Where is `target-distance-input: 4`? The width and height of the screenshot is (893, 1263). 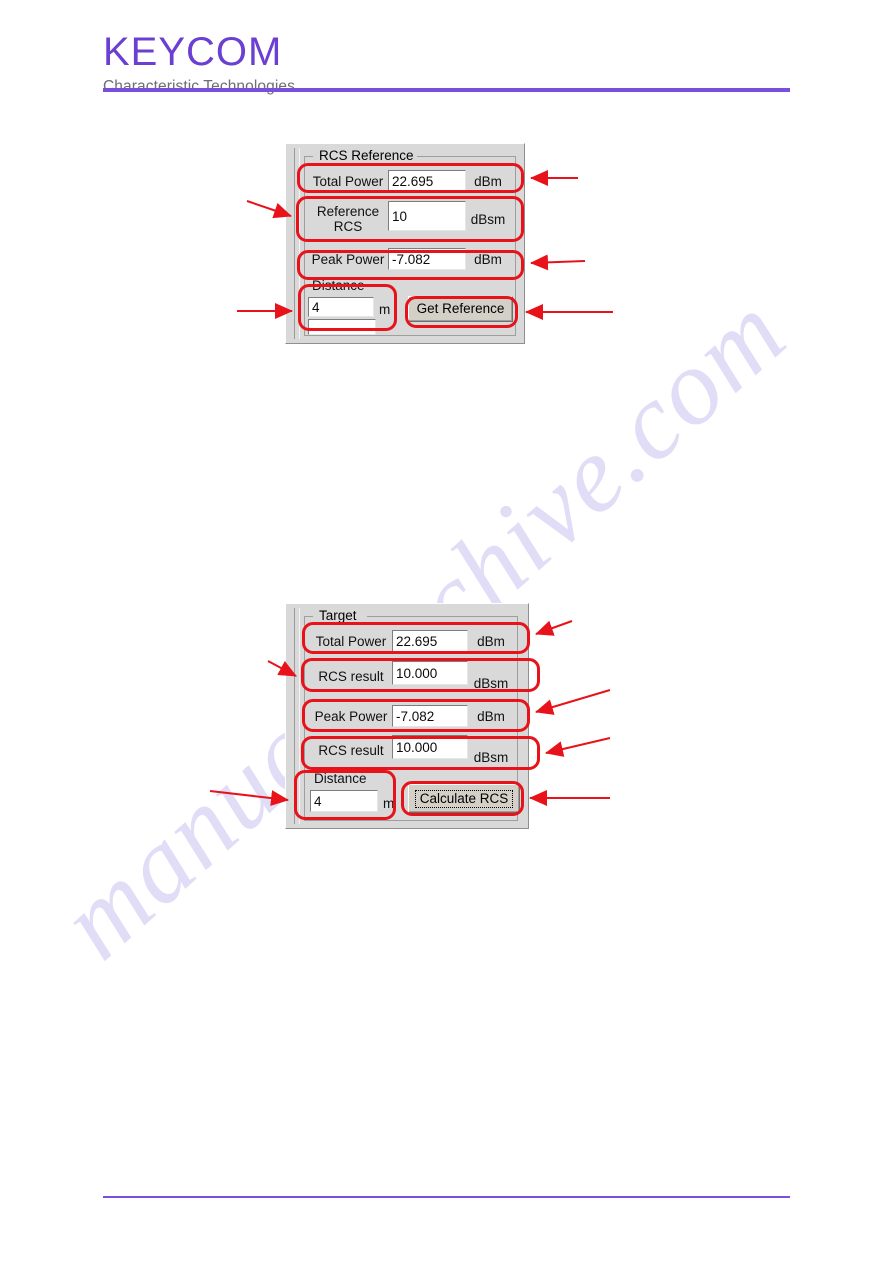 target-distance-input: 4 is located at coordinates (344, 801).